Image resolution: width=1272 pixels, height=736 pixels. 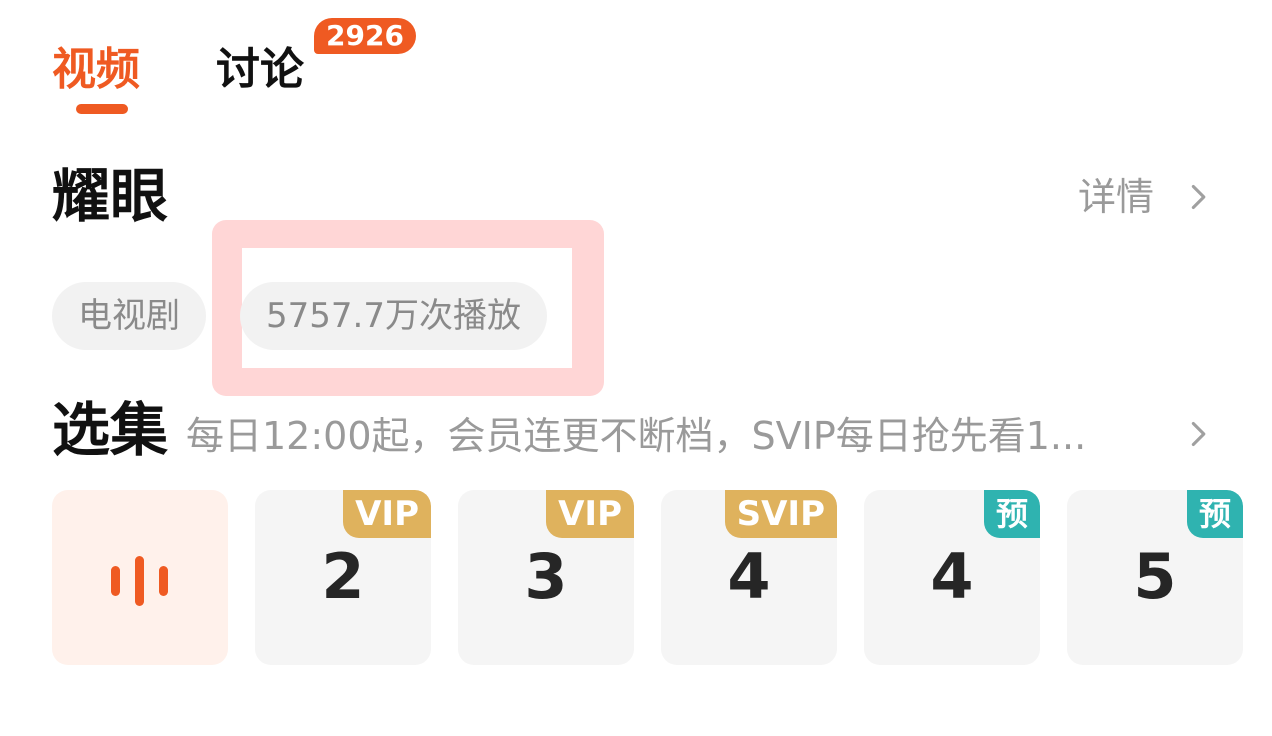 I want to click on episode-tile: SVIP 4, so click(x=749, y=577).